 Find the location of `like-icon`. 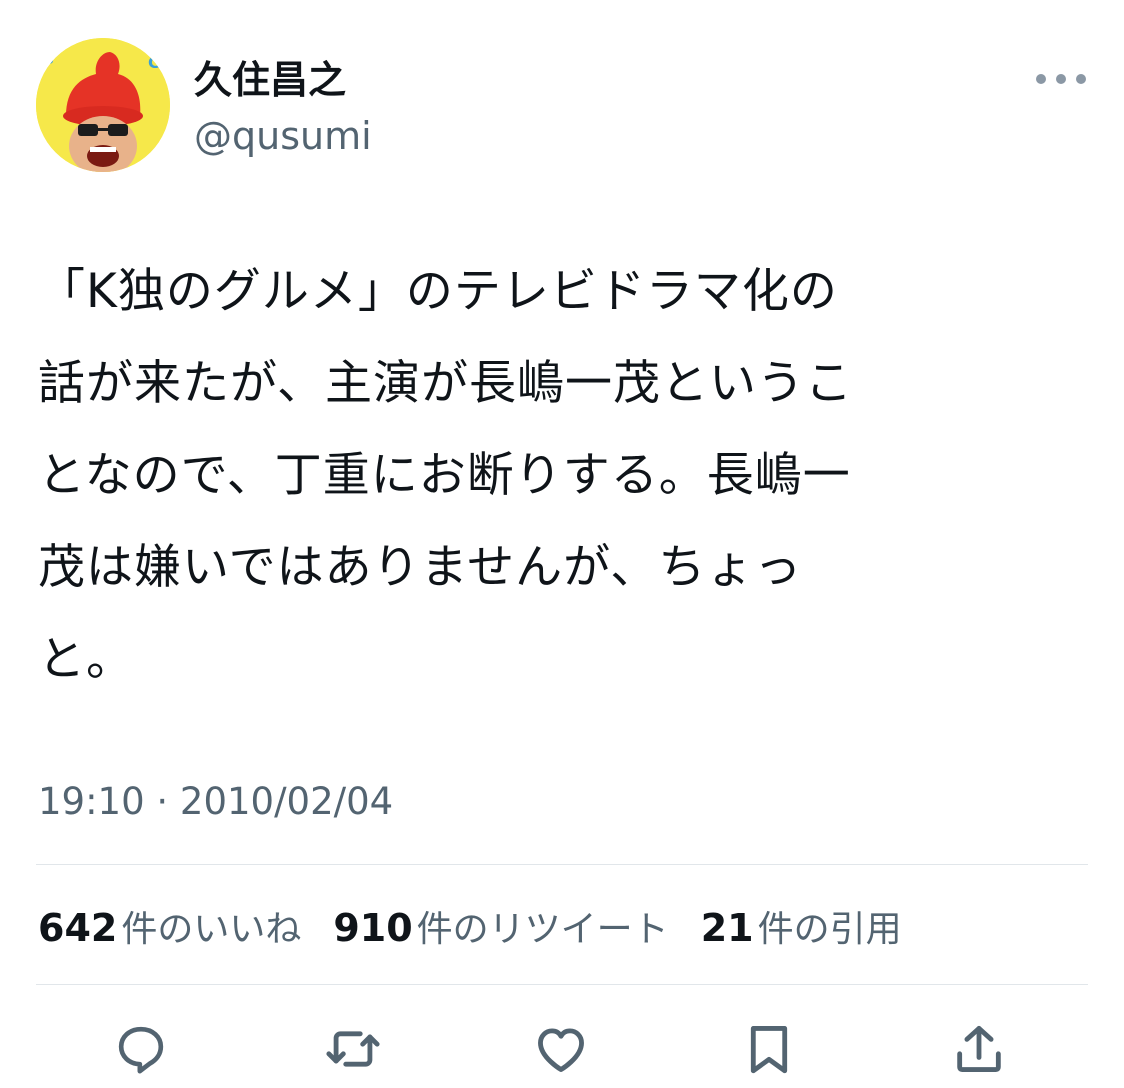

like-icon is located at coordinates (561, 1049).